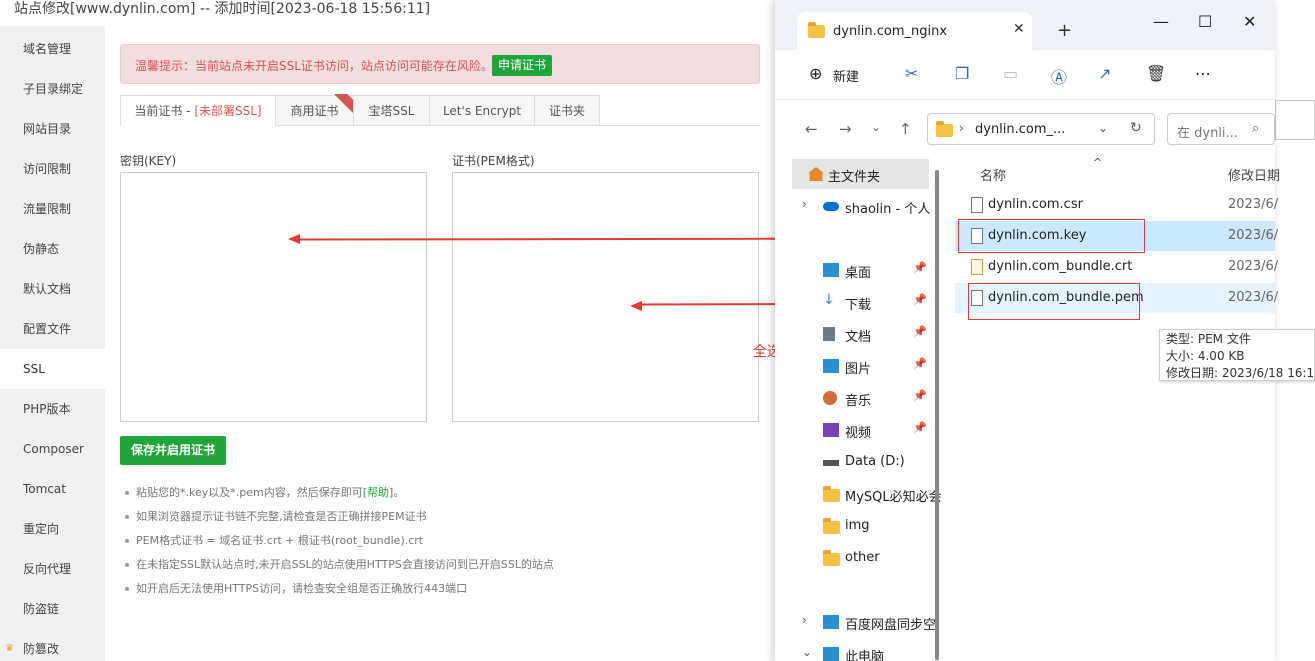 The image size is (1315, 661). I want to click on save-enable-cert-button: 保存并启用证书, so click(173, 450).